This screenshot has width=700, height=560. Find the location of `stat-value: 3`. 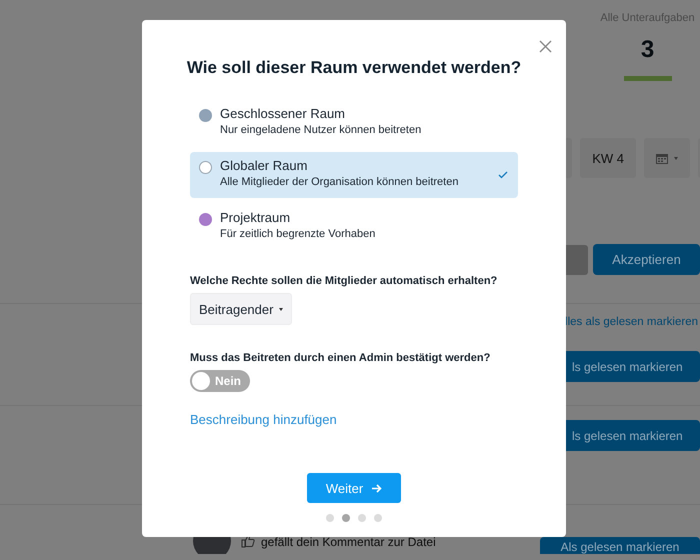

stat-value: 3 is located at coordinates (647, 50).